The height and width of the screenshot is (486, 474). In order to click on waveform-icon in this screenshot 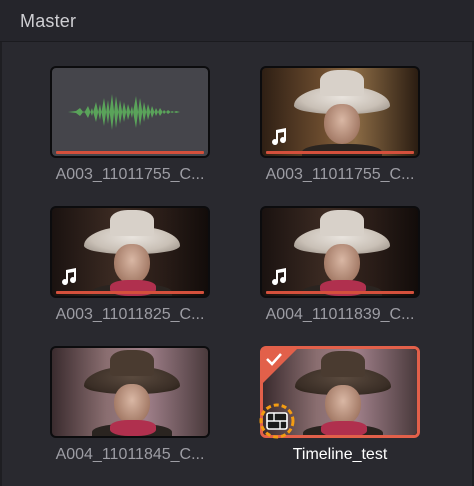, I will do `click(130, 112)`.